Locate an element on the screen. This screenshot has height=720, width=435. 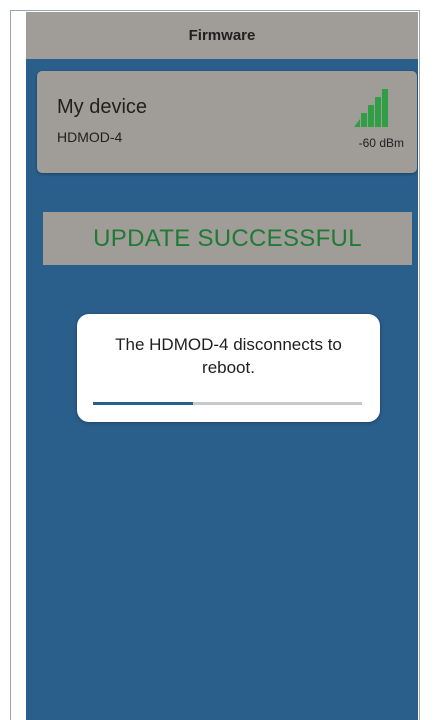
page-title: Firmware is located at coordinates (222, 35).